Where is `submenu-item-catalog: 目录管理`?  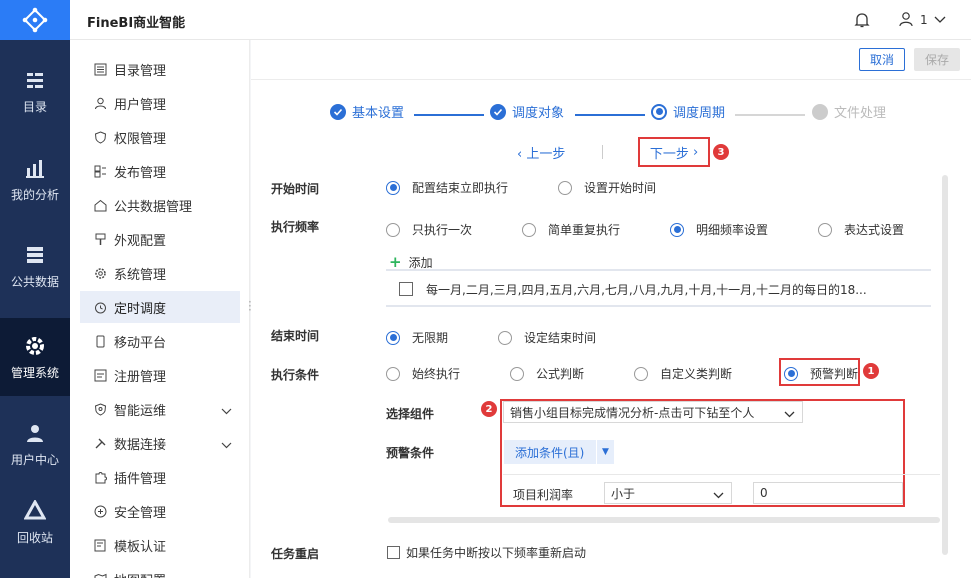
submenu-item-catalog: 目录管理 is located at coordinates (160, 69).